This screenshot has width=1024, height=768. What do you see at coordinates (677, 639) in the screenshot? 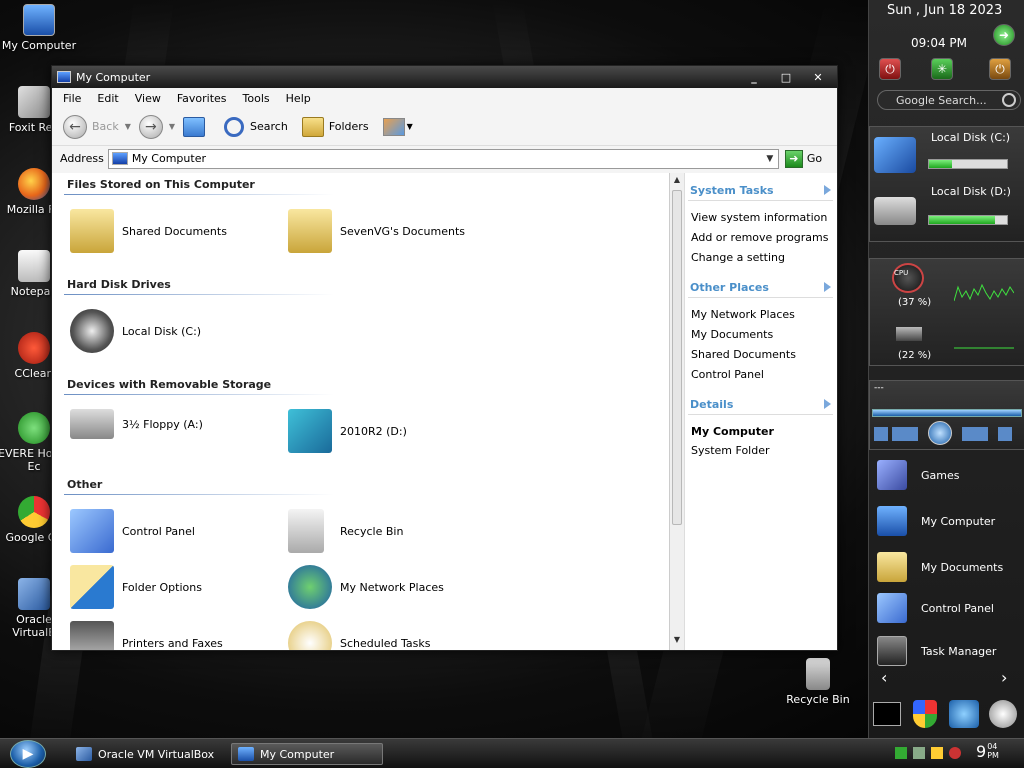
I see `scroll-down-arrow-icon: ▼` at bounding box center [677, 639].